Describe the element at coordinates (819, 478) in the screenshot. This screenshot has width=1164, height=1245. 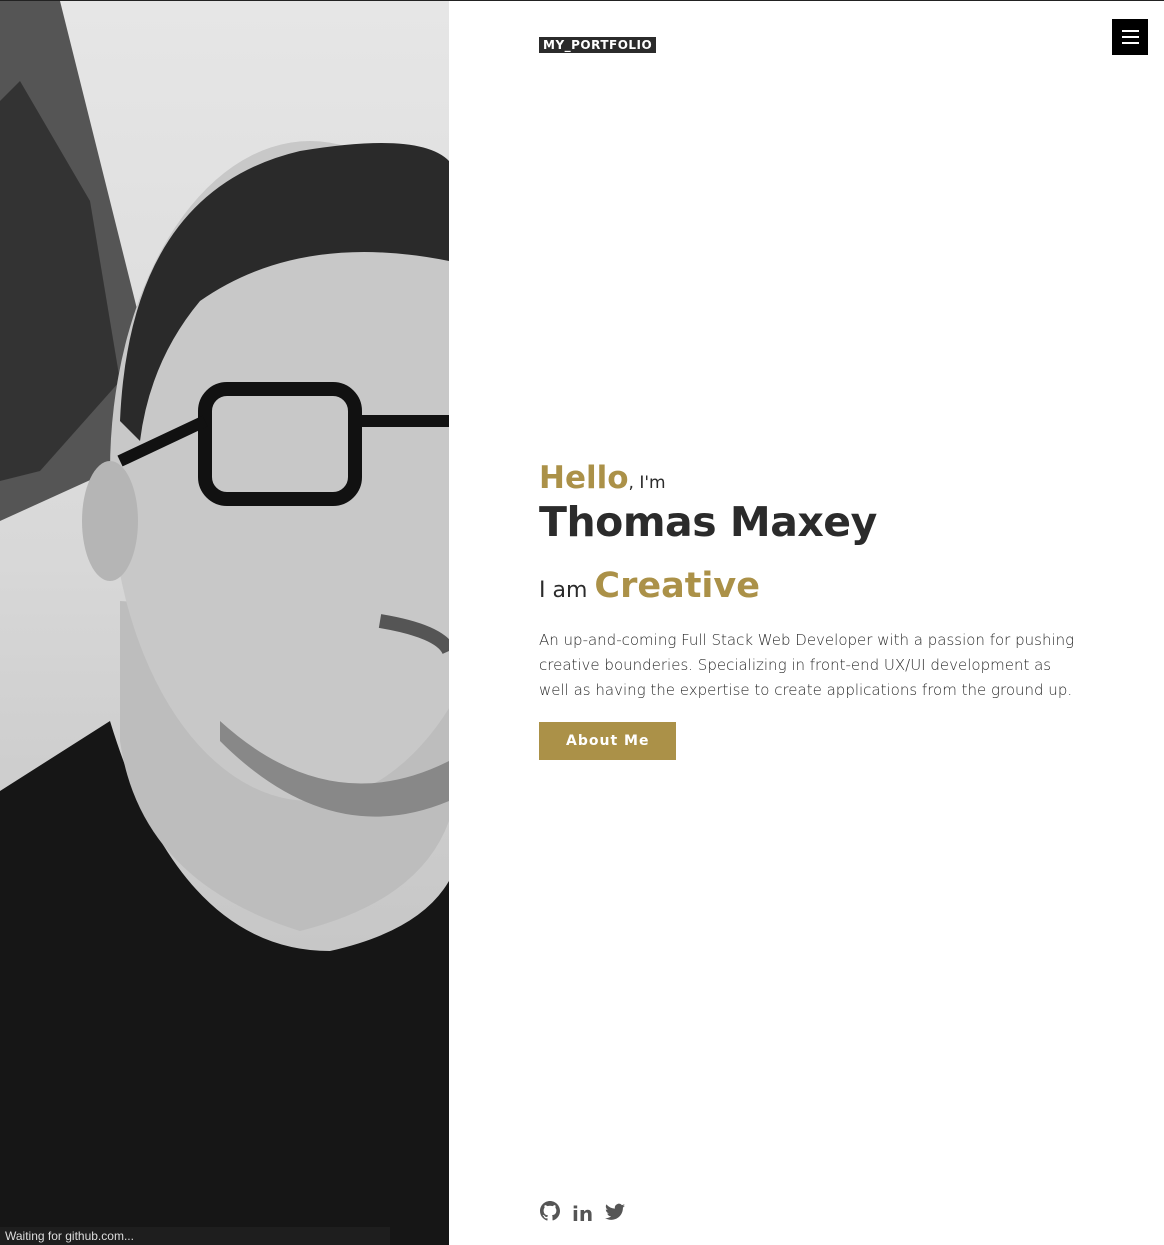
I see `greeting: Hello, I'm` at that location.